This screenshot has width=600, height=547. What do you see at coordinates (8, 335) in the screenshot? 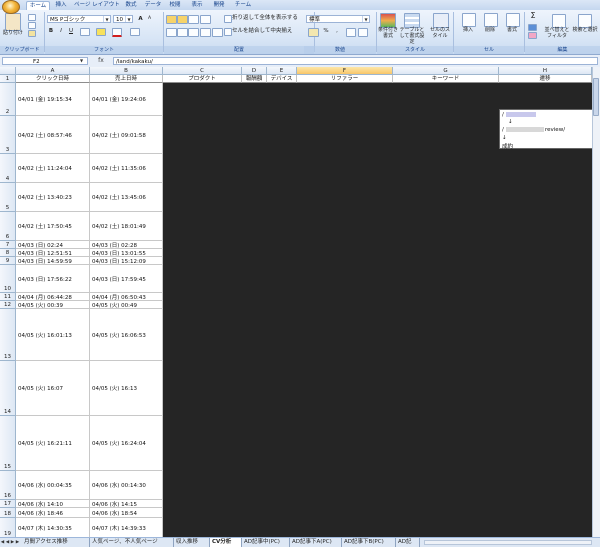
I see `row-header: 13` at bounding box center [8, 335].